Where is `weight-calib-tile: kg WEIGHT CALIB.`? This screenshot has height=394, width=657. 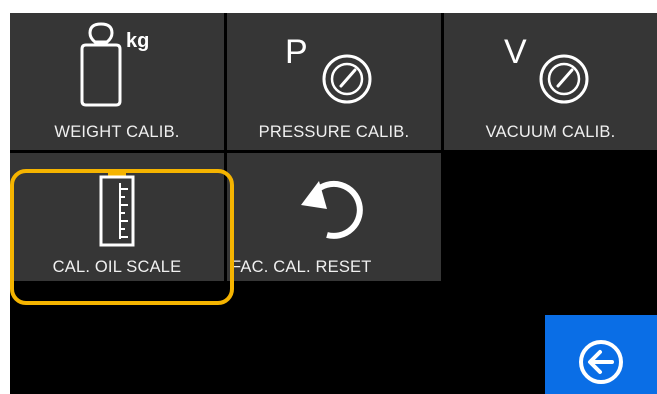 weight-calib-tile: kg WEIGHT CALIB. is located at coordinates (117, 81).